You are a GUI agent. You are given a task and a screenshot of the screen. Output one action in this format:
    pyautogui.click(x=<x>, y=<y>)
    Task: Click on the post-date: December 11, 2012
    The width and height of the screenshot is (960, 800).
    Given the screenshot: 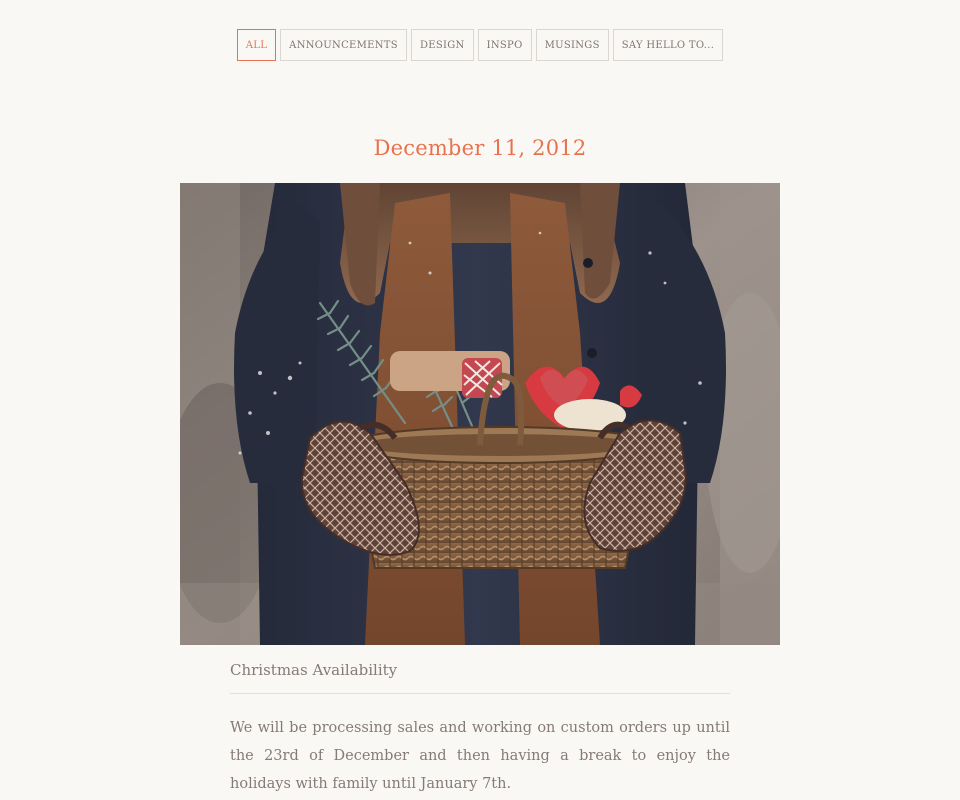 What is the action you would take?
    pyautogui.click(x=480, y=148)
    